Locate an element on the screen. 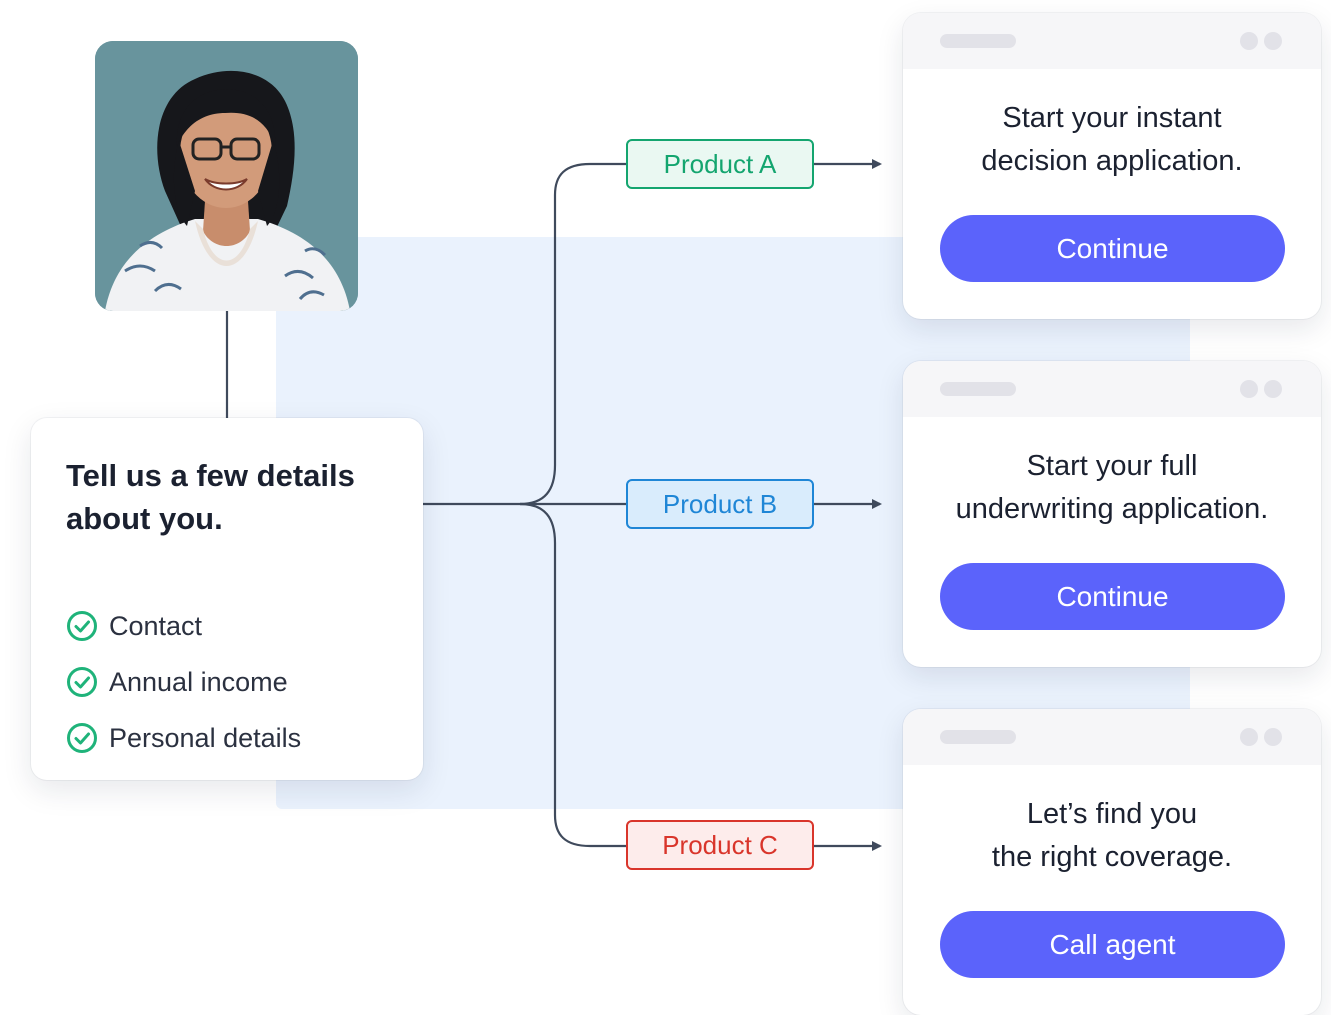 The height and width of the screenshot is (1015, 1331). card-message-line2: decision application. is located at coordinates (1112, 161).